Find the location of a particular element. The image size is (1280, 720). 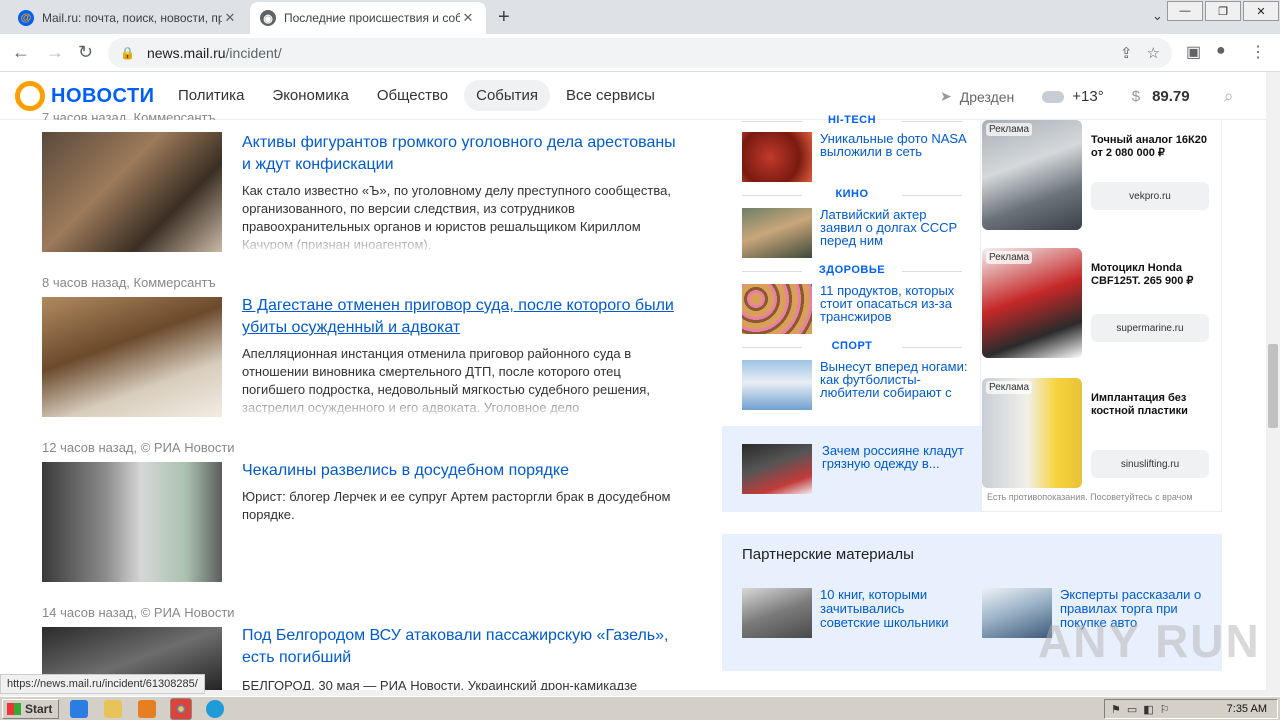

back-icon: ← is located at coordinates (21, 52).